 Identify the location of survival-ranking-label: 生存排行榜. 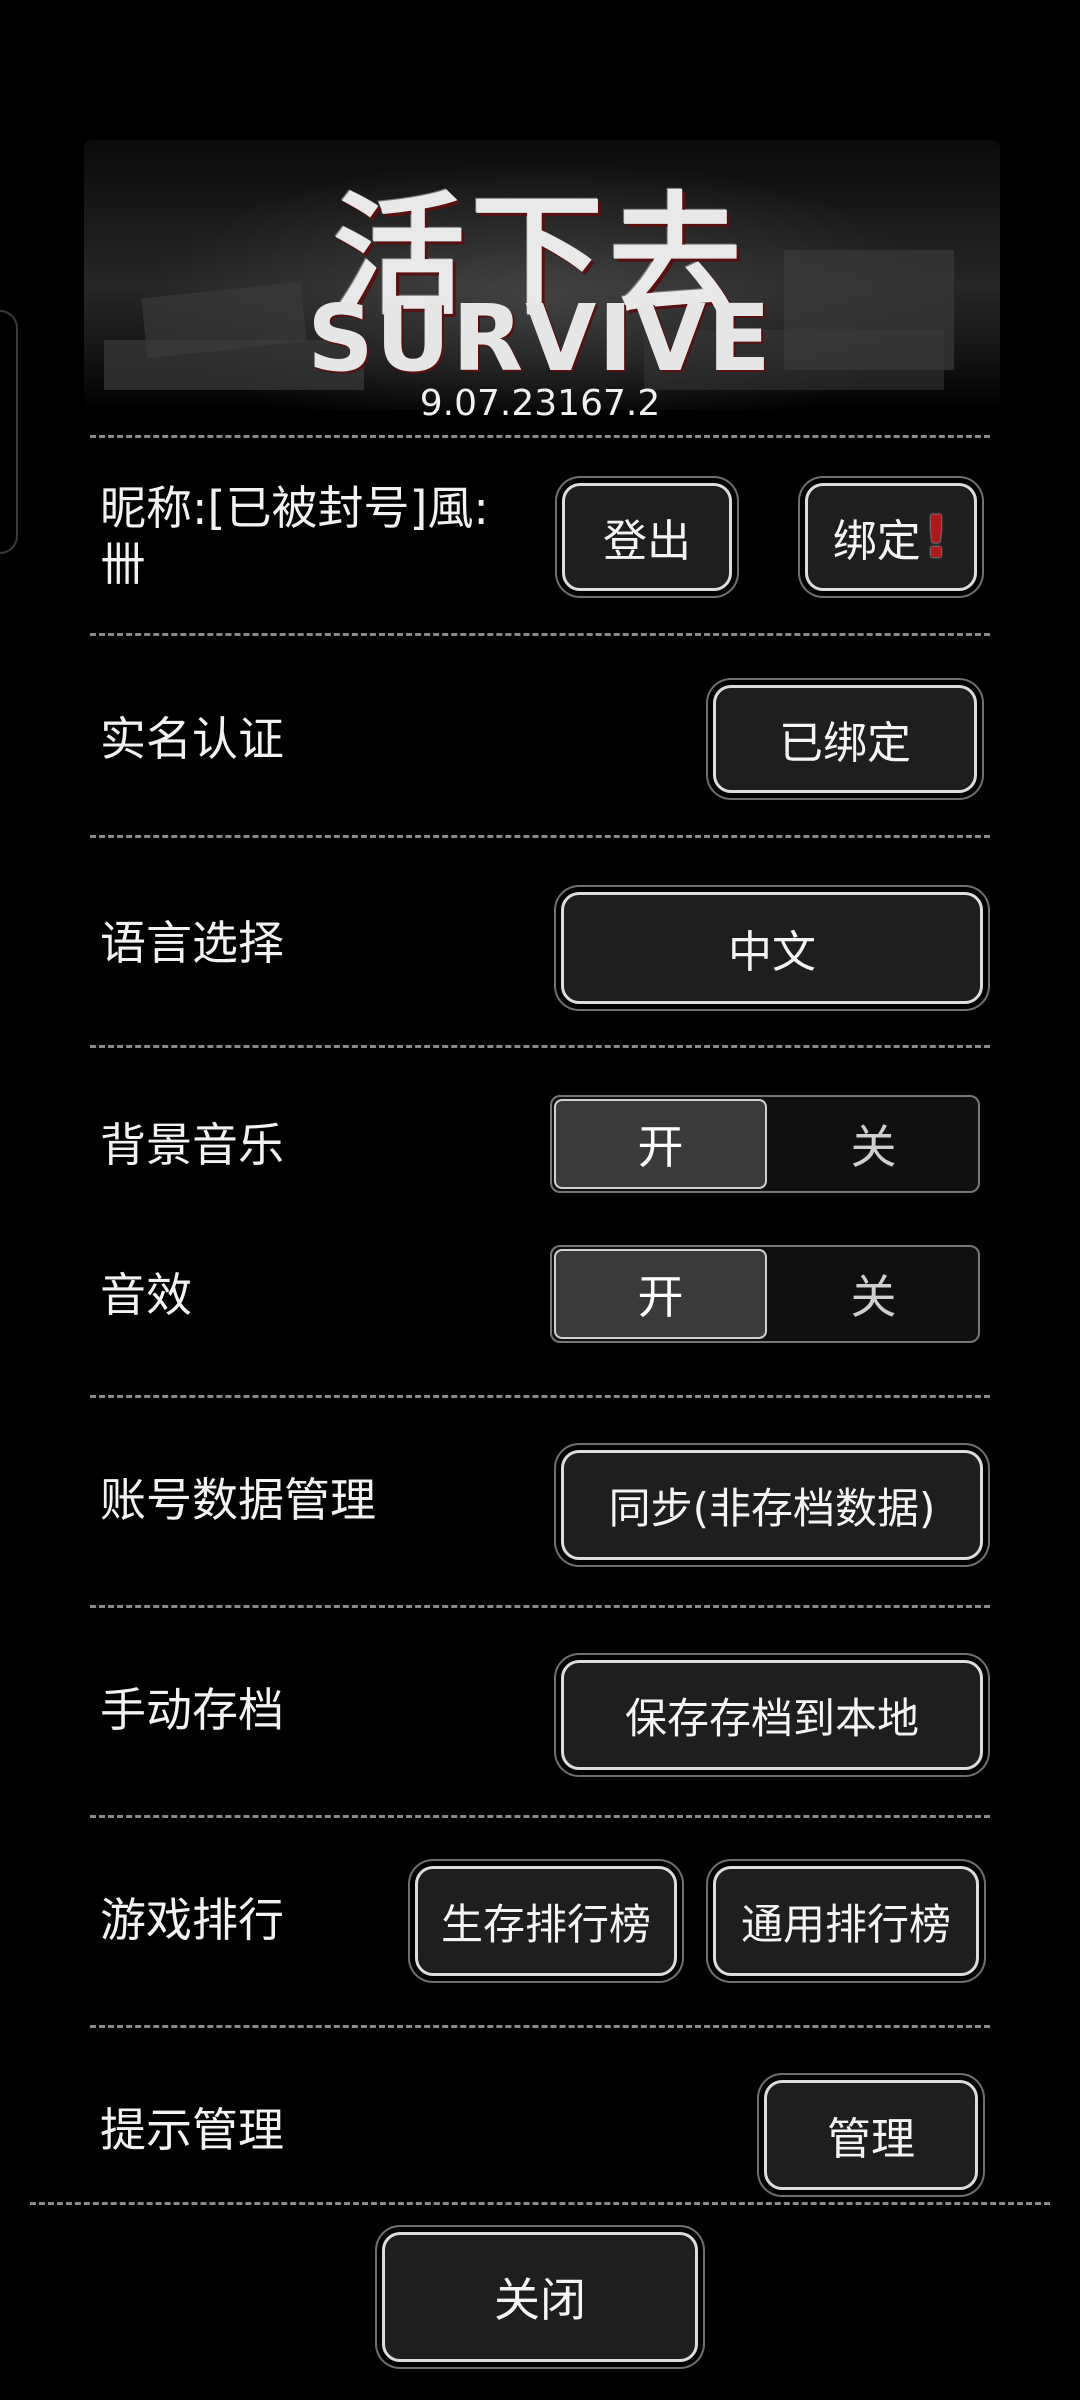
(545, 1924).